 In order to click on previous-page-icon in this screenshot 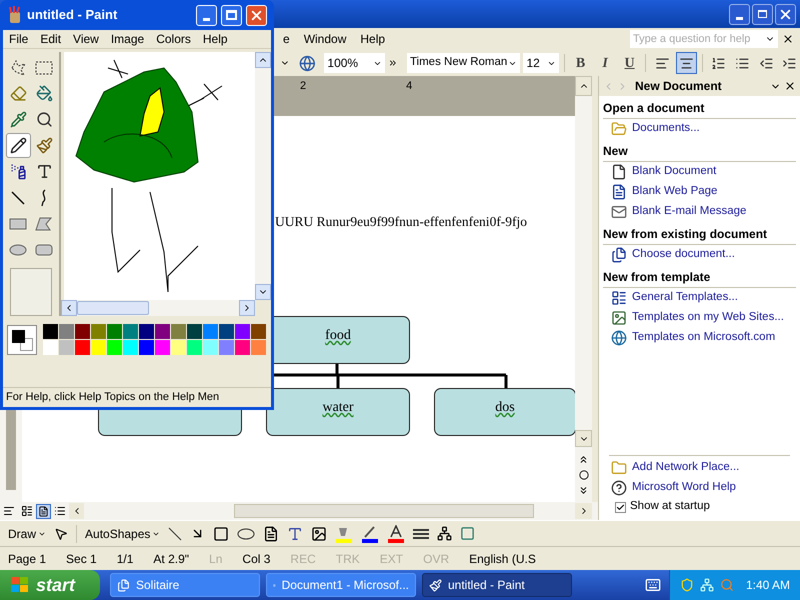, I will do `click(583, 459)`.